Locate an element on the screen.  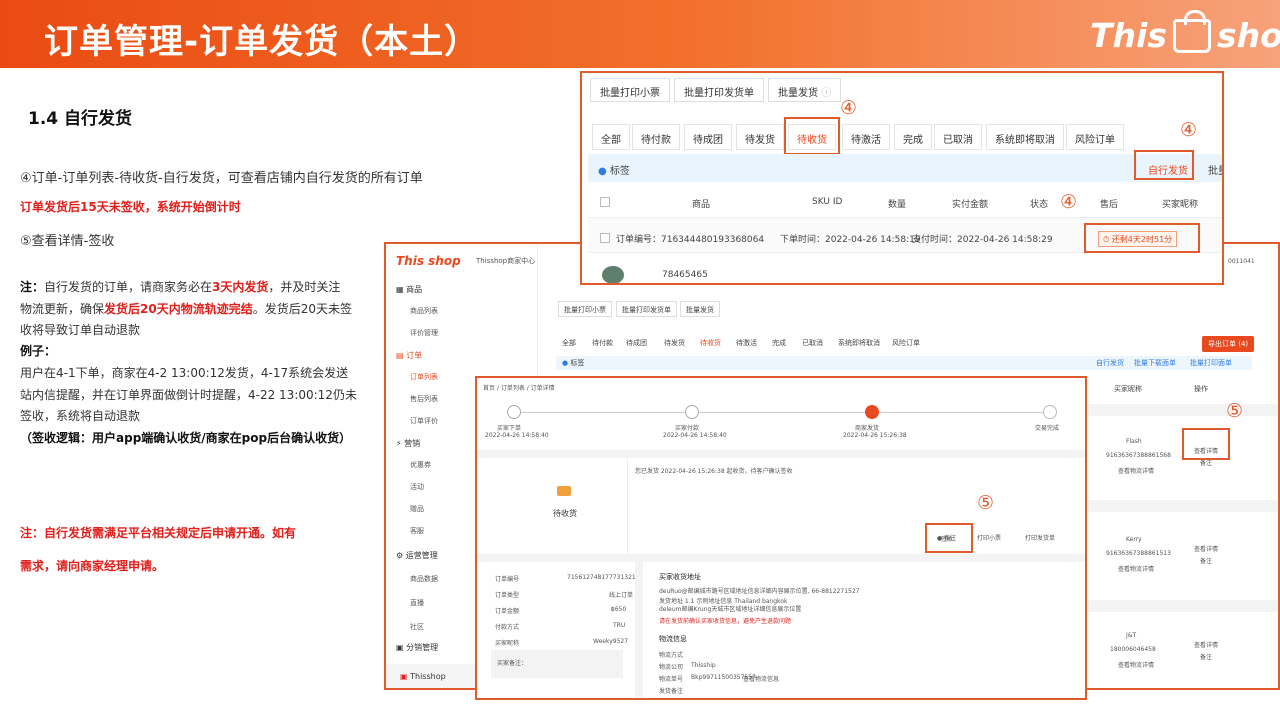
product-thumbnail is located at coordinates (613, 274).